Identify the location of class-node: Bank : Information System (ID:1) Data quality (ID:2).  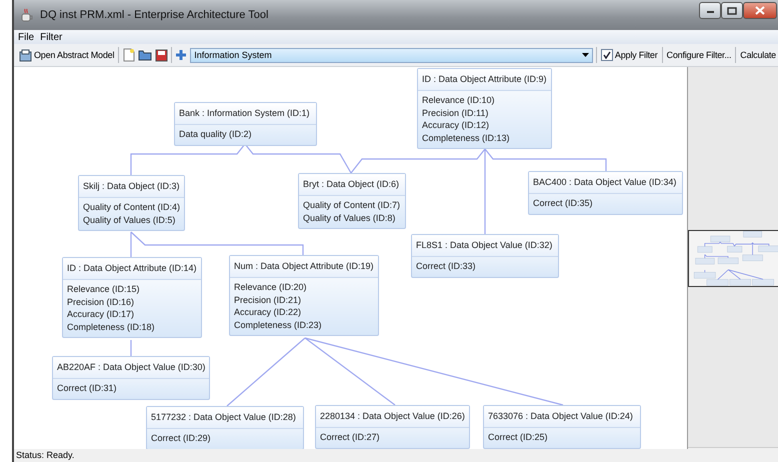
(245, 124).